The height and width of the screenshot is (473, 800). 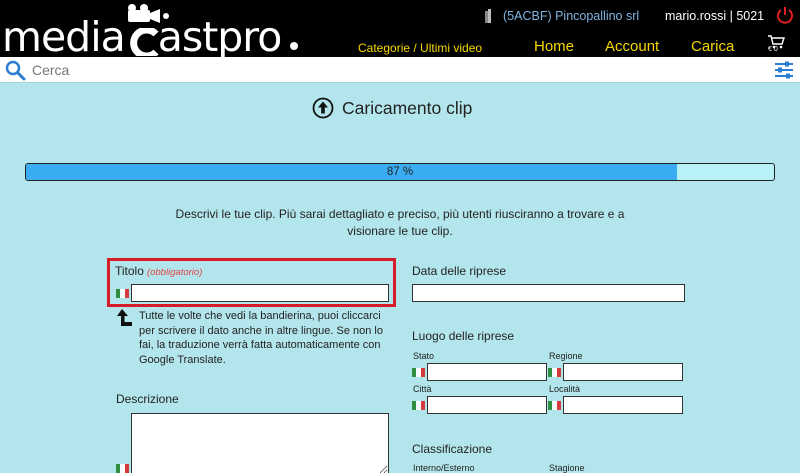 What do you see at coordinates (382, 70) in the screenshot?
I see `search-input` at bounding box center [382, 70].